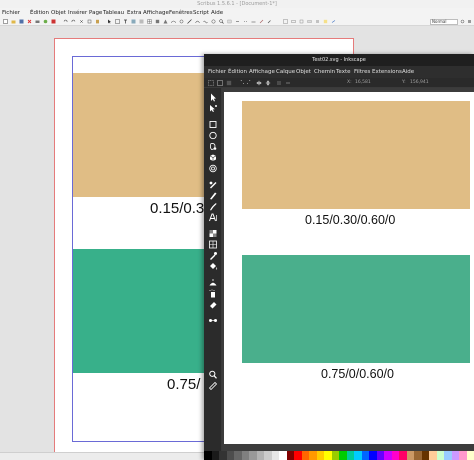 The image size is (474, 460). What do you see at coordinates (269, 21) in the screenshot?
I see `eyedropper-icon` at bounding box center [269, 21].